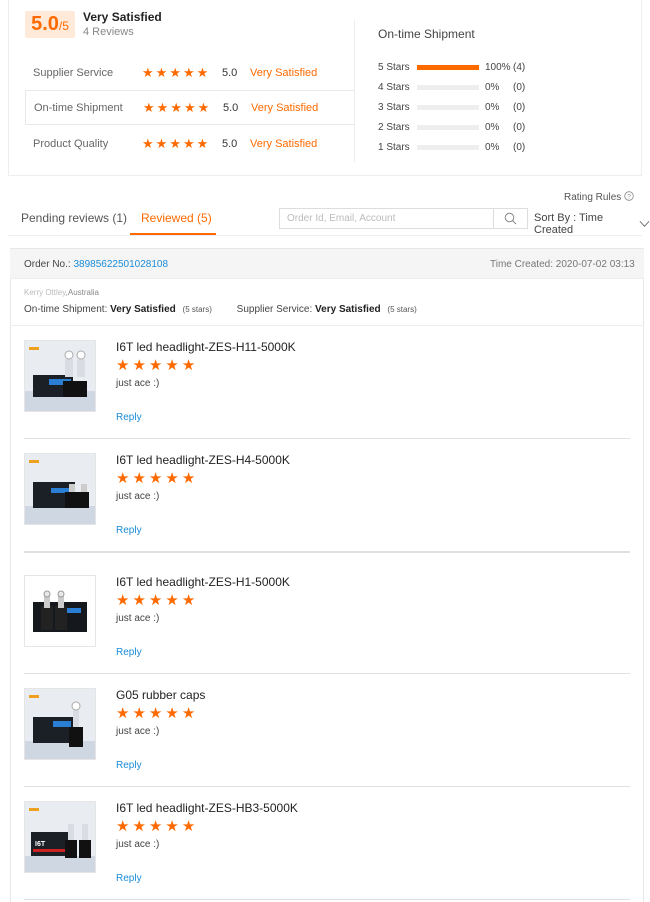  I want to click on rating-rules-link: Rating Rules ?, so click(599, 197).